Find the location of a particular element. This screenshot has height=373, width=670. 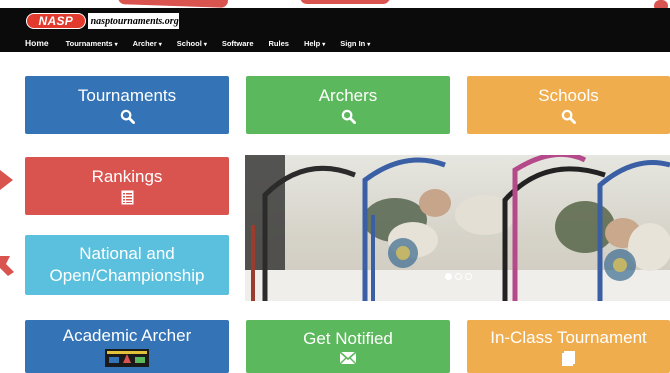

nav-item-label: Sign In is located at coordinates (353, 43).